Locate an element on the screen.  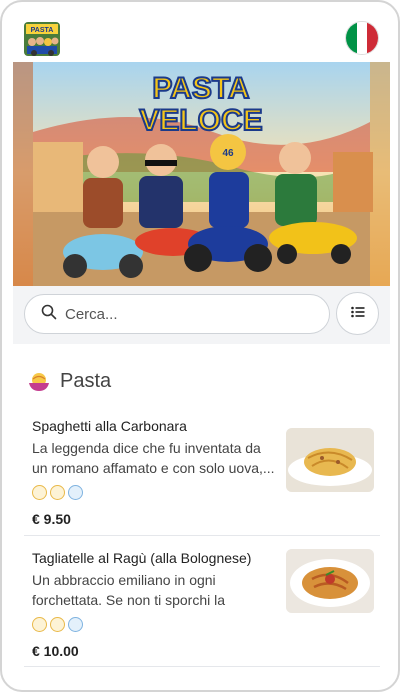
search-bar is located at coordinates (177, 314).